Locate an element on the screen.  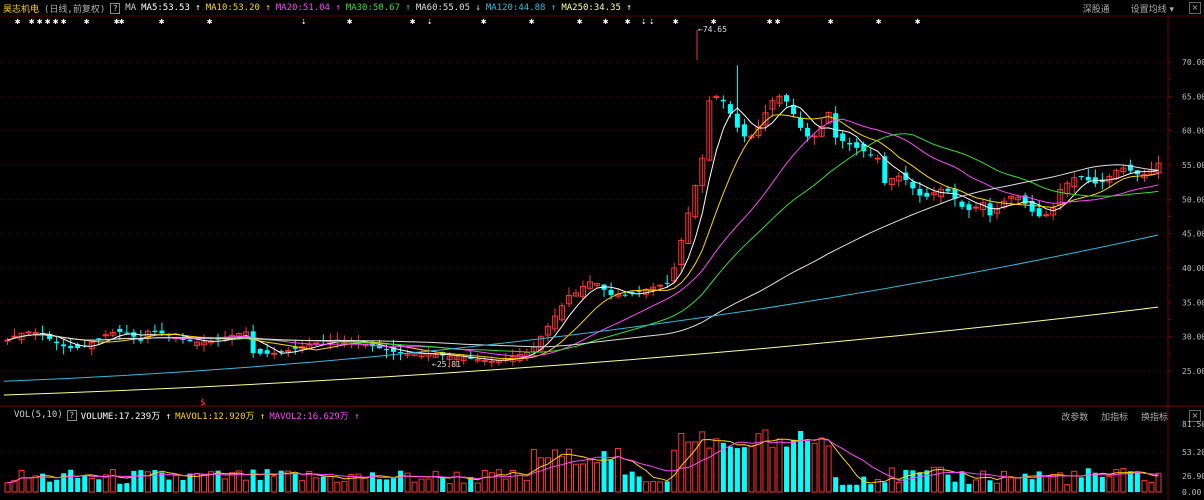
dividend-marker: $ is located at coordinates (202, 403).